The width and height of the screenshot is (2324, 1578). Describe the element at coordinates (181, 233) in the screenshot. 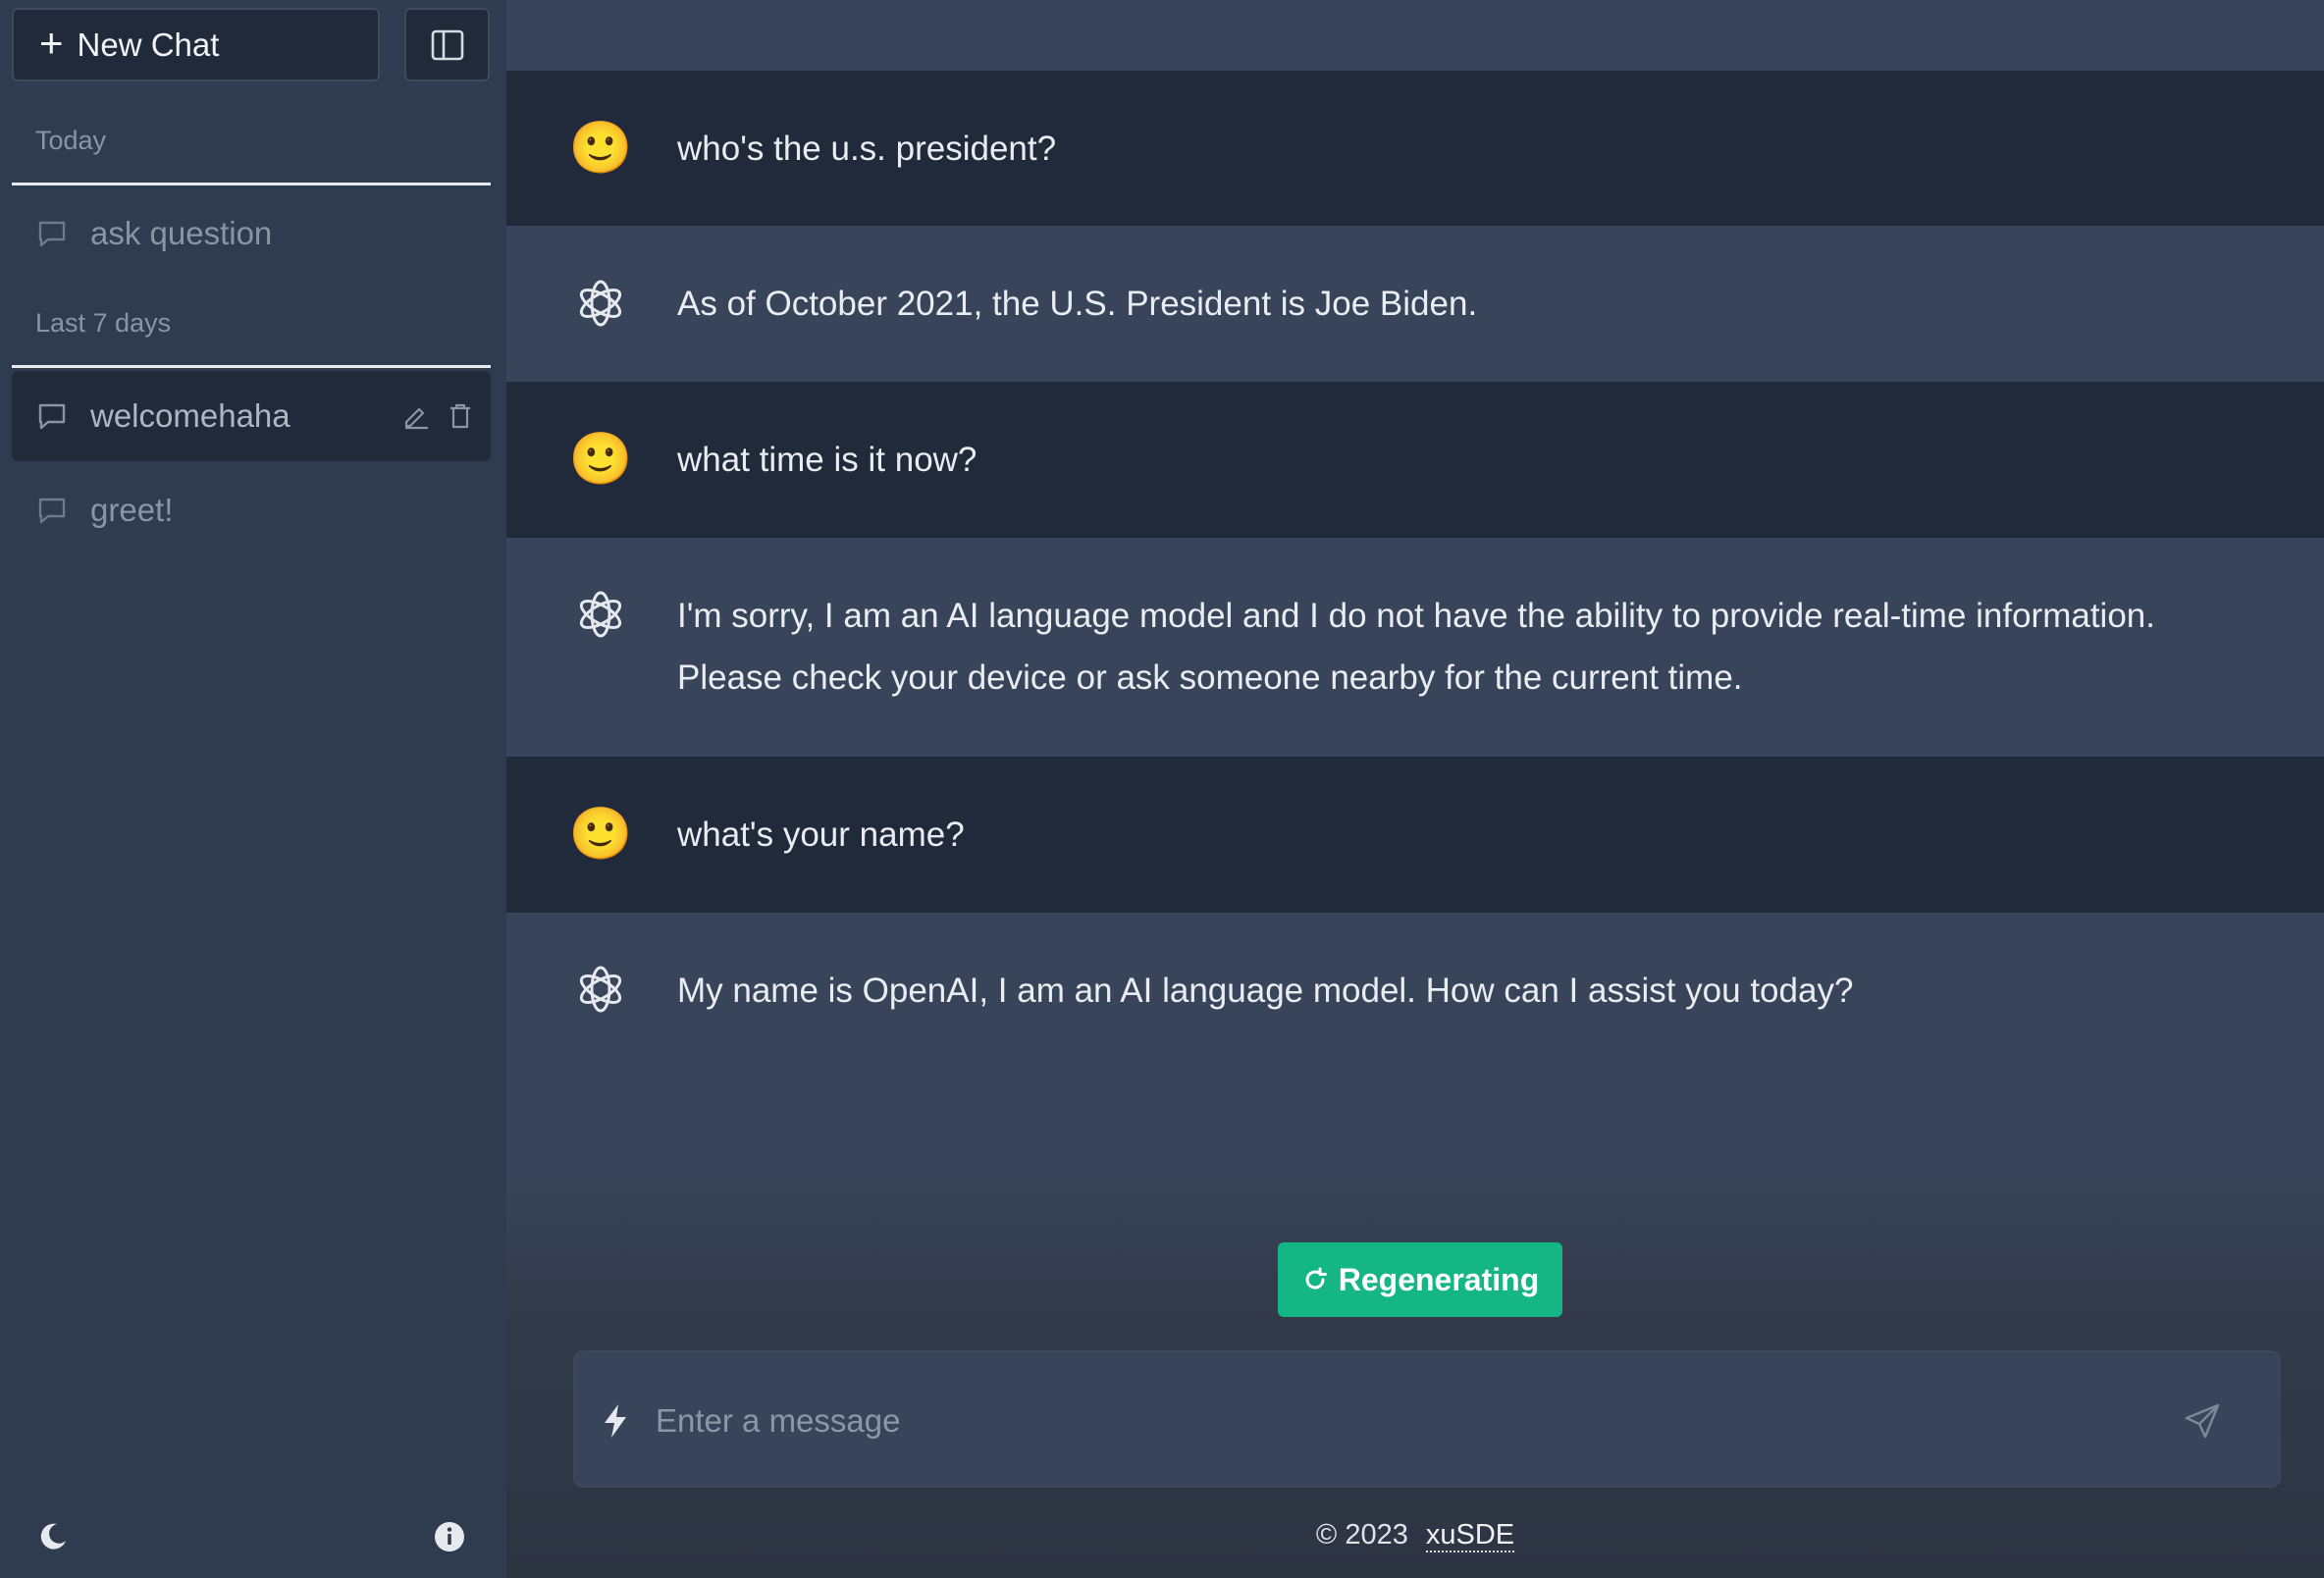

I see `sidebar-item-label: ask question` at that location.